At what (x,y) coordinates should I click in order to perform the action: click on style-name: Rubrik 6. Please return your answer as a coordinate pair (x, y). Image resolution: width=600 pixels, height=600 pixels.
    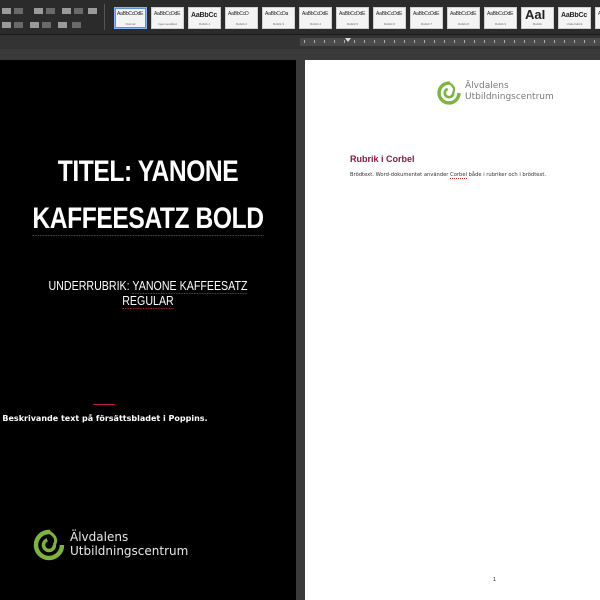
    Looking at the image, I should click on (389, 24).